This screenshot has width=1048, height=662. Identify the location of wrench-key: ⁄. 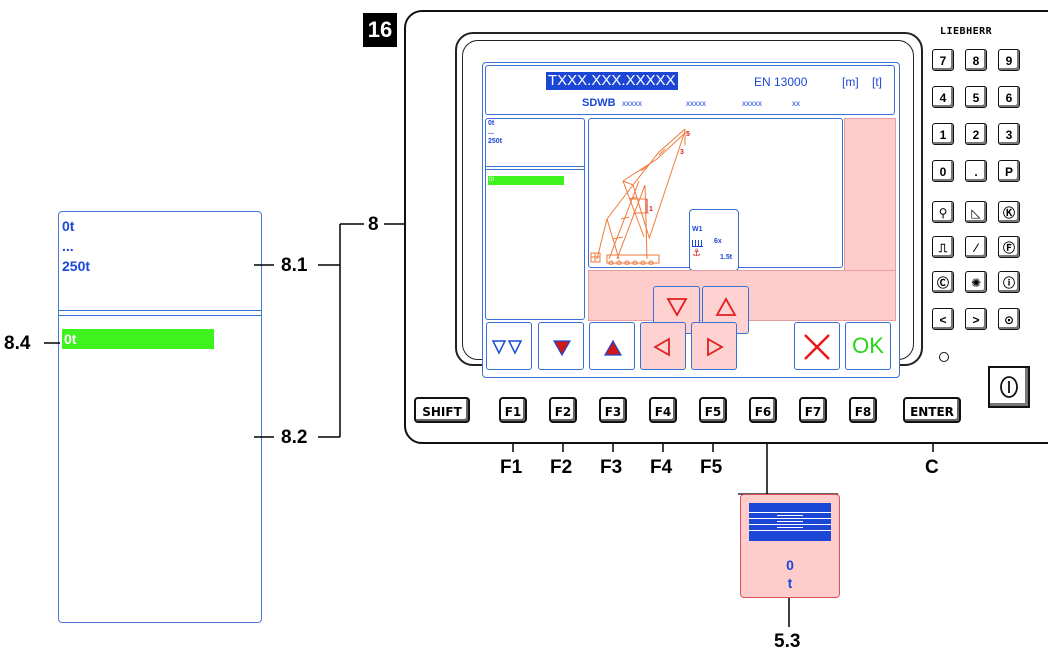
(976, 247).